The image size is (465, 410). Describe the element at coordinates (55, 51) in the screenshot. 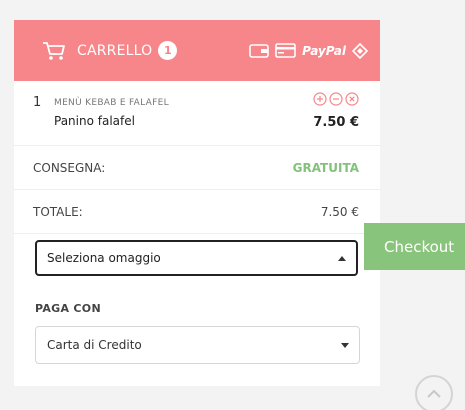

I see `shopping-cart-icon` at that location.